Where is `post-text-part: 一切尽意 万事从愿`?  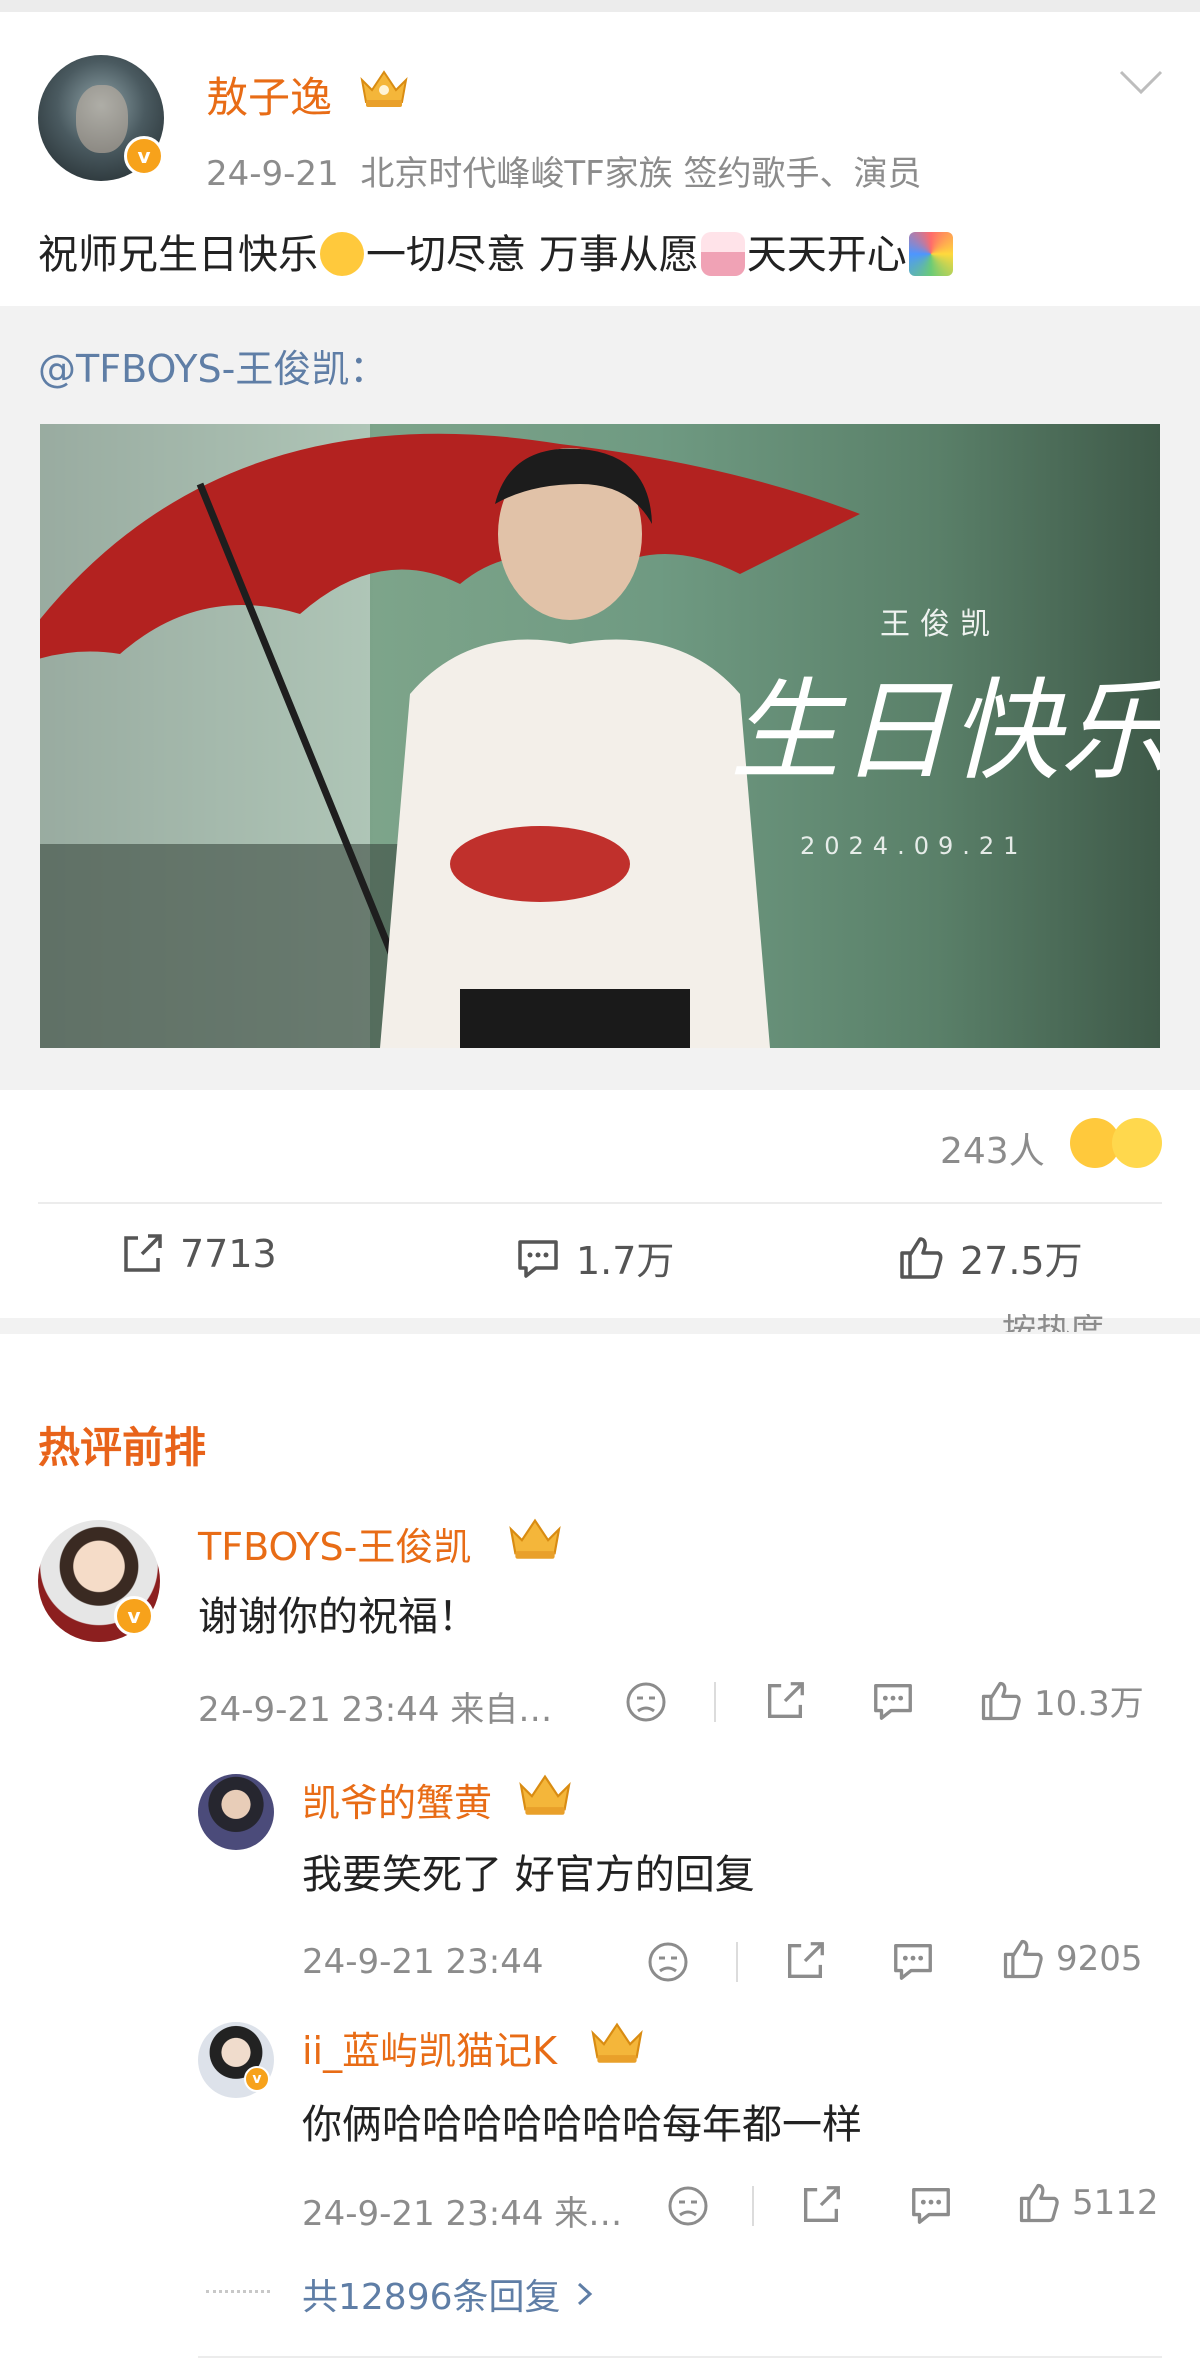 post-text-part: 一切尽意 万事从愿 is located at coordinates (532, 255).